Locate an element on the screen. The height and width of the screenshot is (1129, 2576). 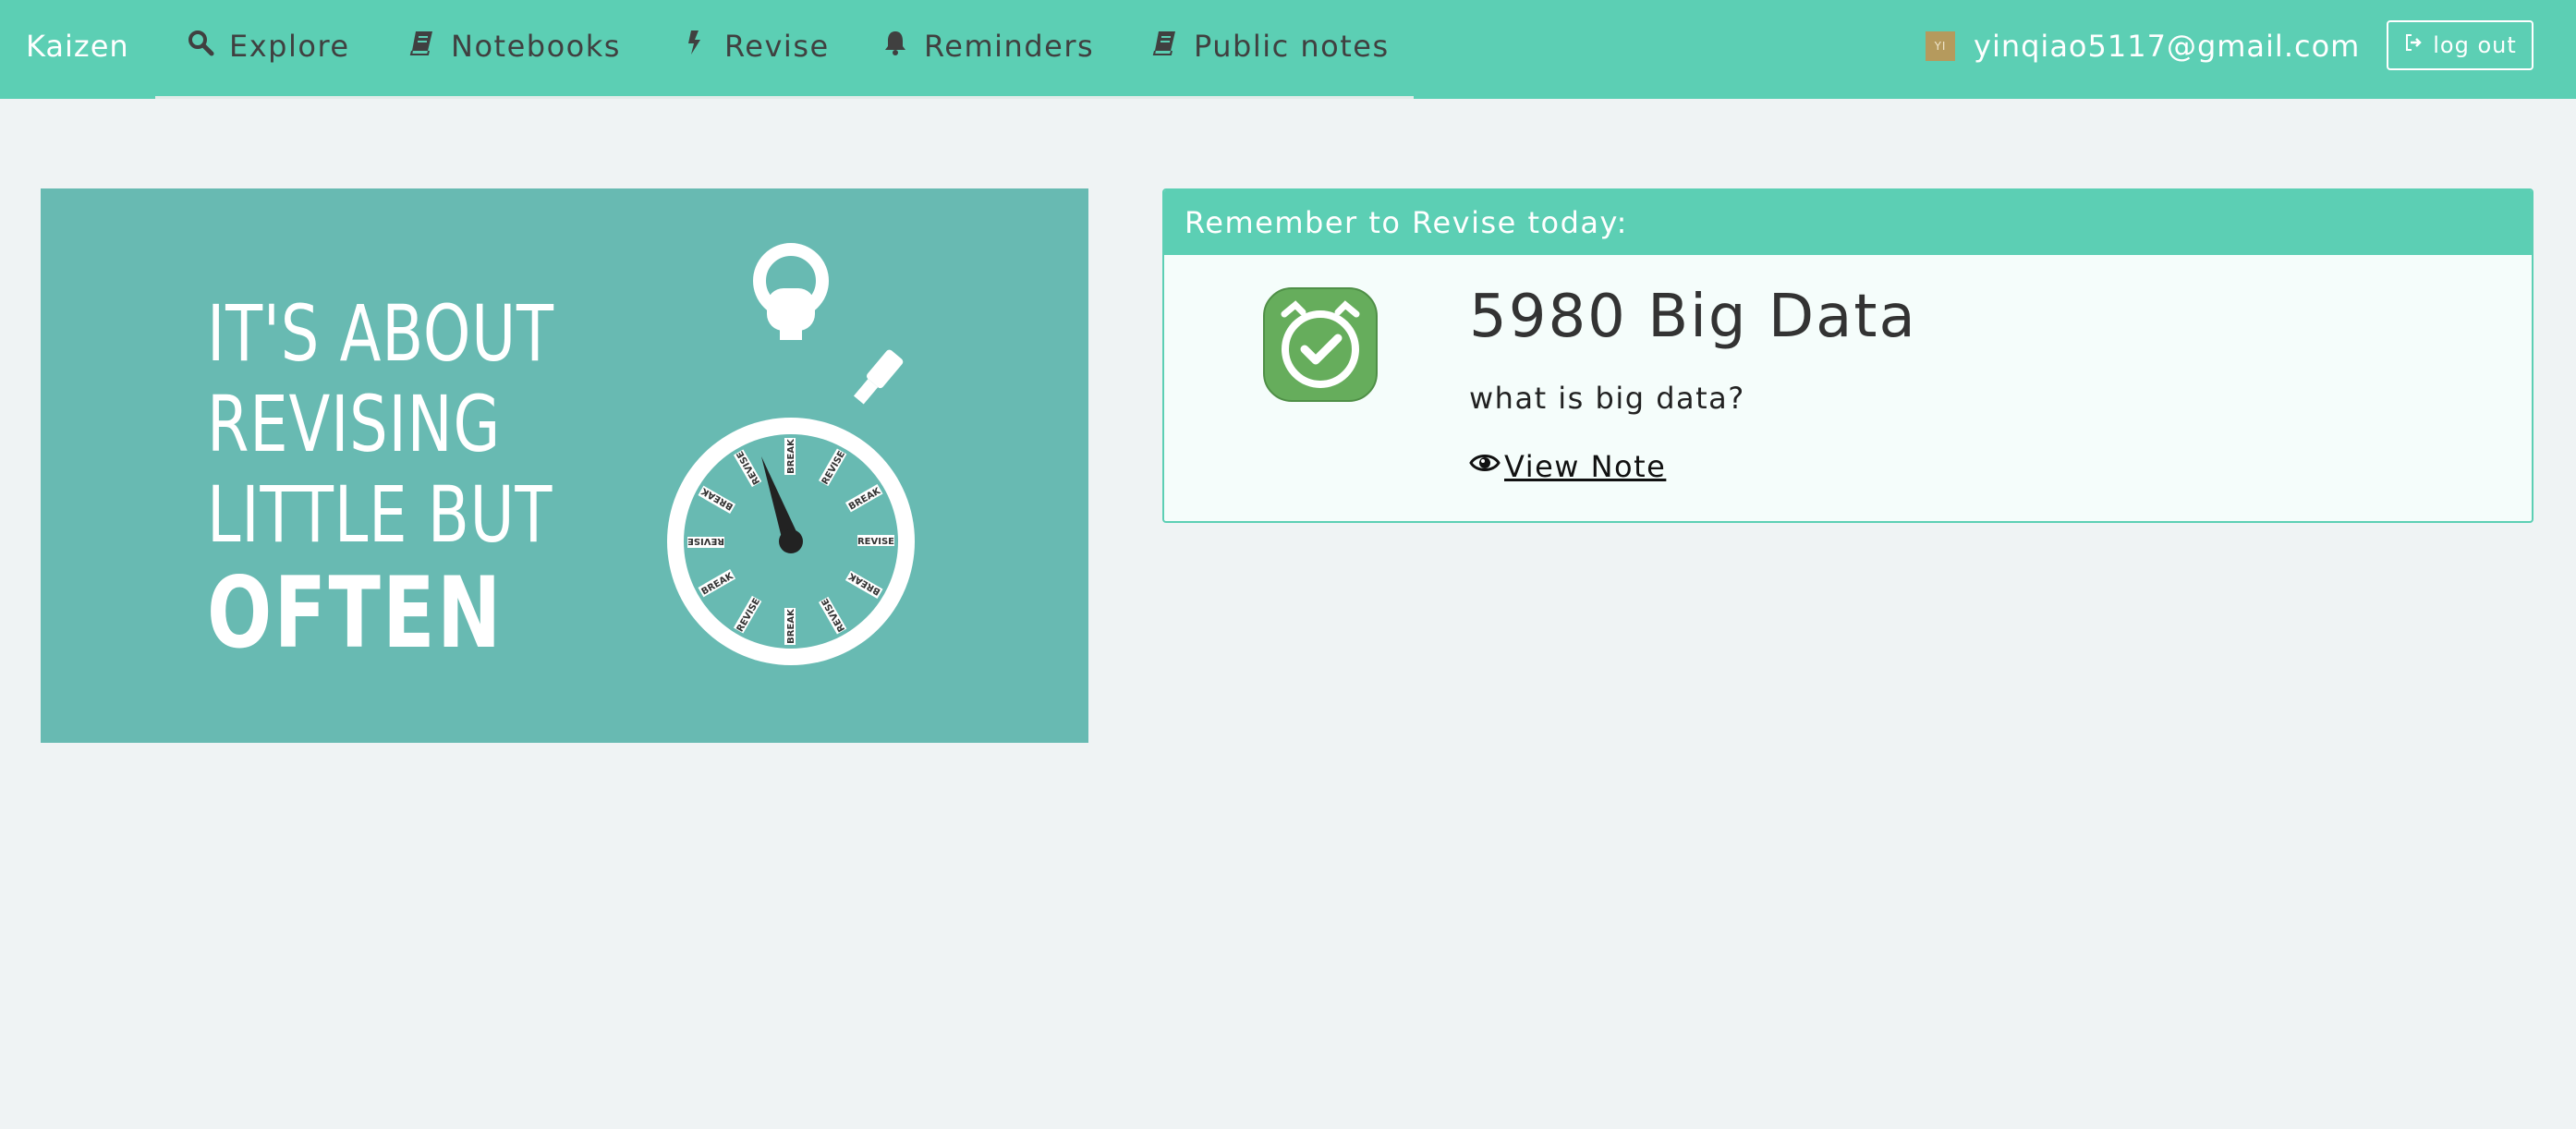
nav-item-revise: Revise is located at coordinates (756, 46).